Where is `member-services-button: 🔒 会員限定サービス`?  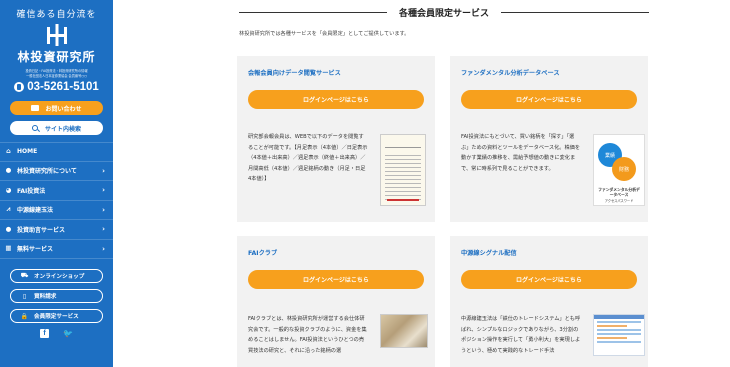
member-services-button: 🔒 会員限定サービス is located at coordinates (56, 316).